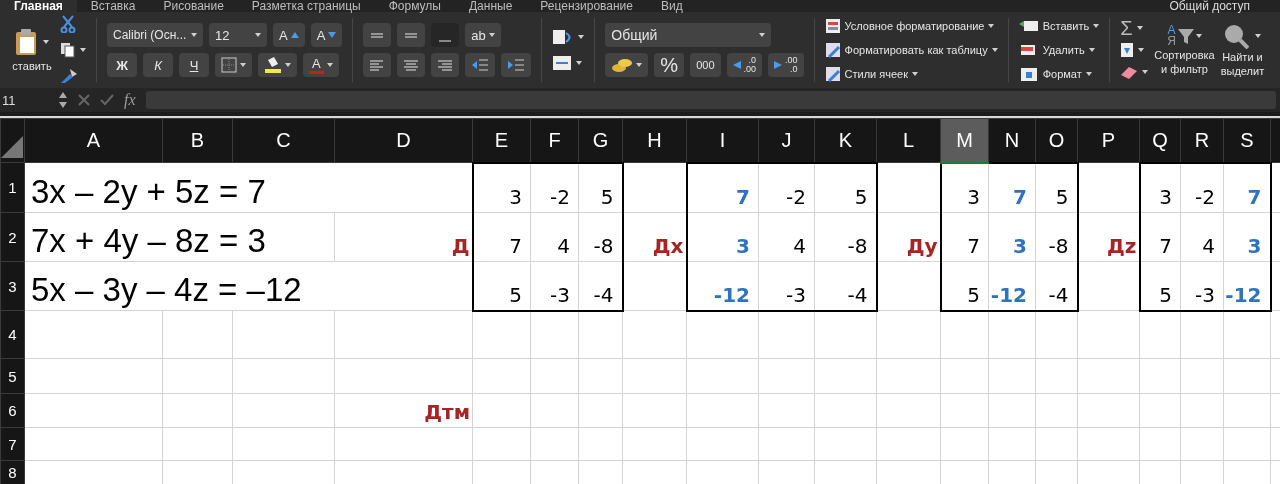  Describe the element at coordinates (722, 140) in the screenshot. I see `column-header: I` at that location.